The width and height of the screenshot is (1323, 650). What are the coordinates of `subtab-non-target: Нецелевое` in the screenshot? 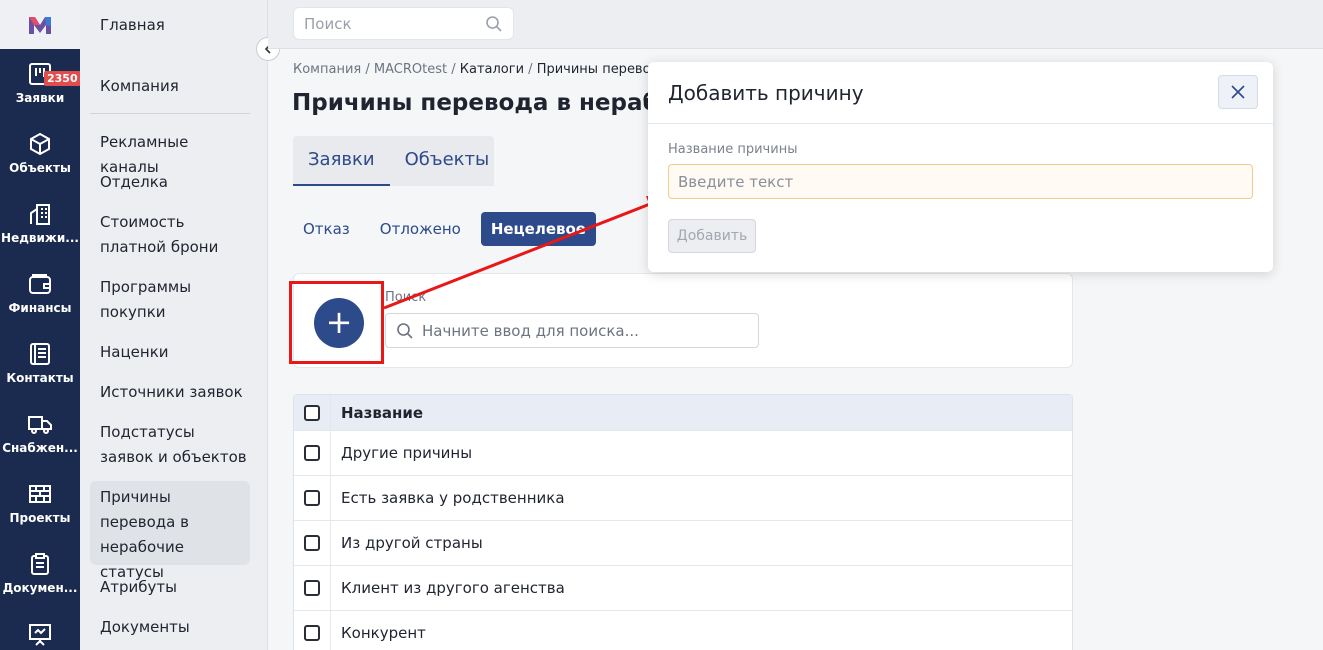 It's located at (538, 229).